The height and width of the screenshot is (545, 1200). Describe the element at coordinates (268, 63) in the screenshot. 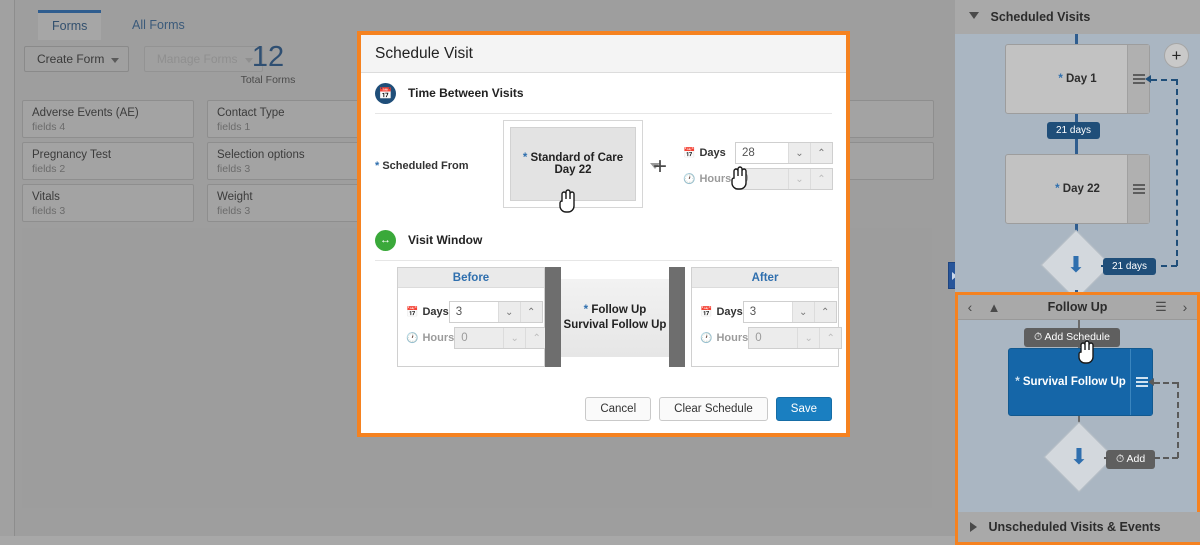

I see `total-forms-counter: 12 Total Forms` at that location.